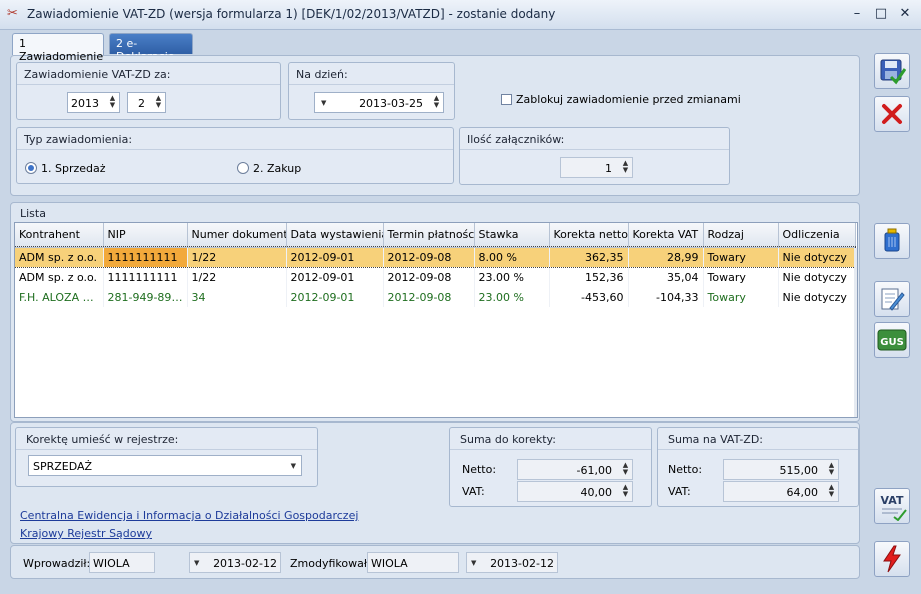 This screenshot has height=594, width=921. What do you see at coordinates (389, 563) in the screenshot?
I see `modified-by-value: WIOLA` at bounding box center [389, 563].